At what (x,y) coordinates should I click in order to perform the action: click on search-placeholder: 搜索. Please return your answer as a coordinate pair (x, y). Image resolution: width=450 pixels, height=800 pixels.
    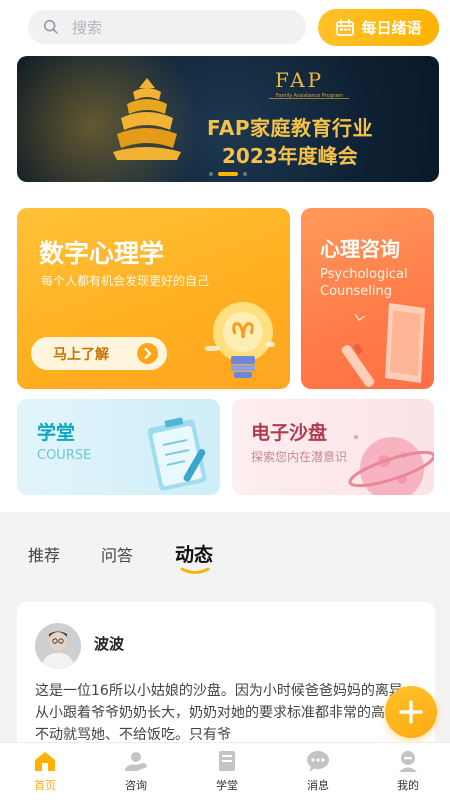
    Looking at the image, I should click on (87, 27).